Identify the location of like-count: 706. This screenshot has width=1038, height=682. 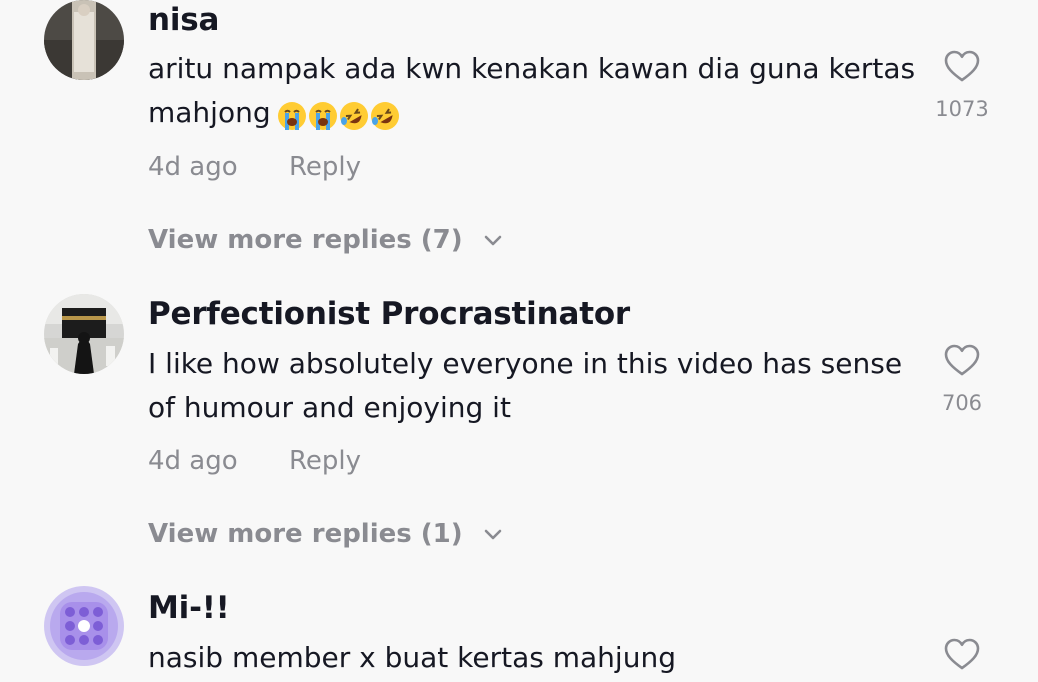
(962, 403).